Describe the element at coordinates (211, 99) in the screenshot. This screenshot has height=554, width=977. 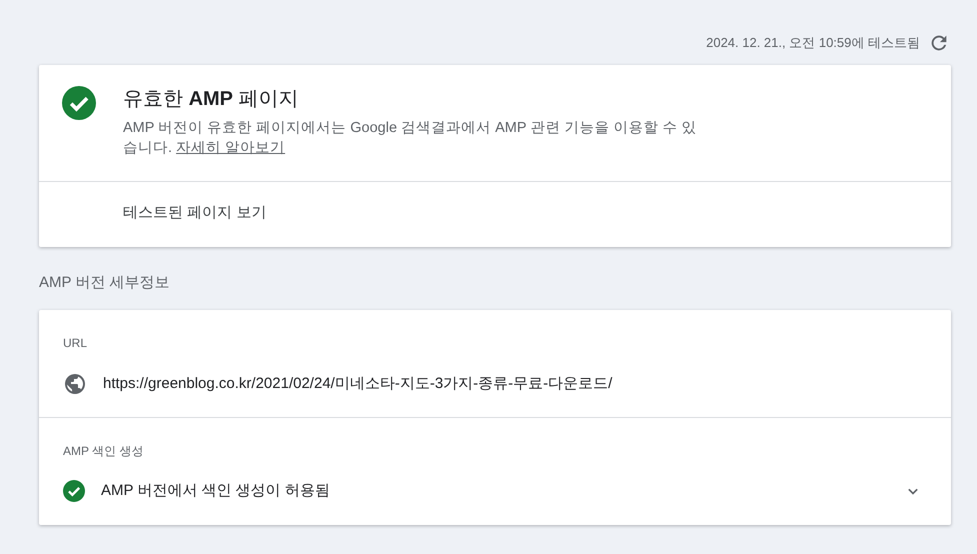
I see `card-title: 유효한 AMP 페이지` at that location.